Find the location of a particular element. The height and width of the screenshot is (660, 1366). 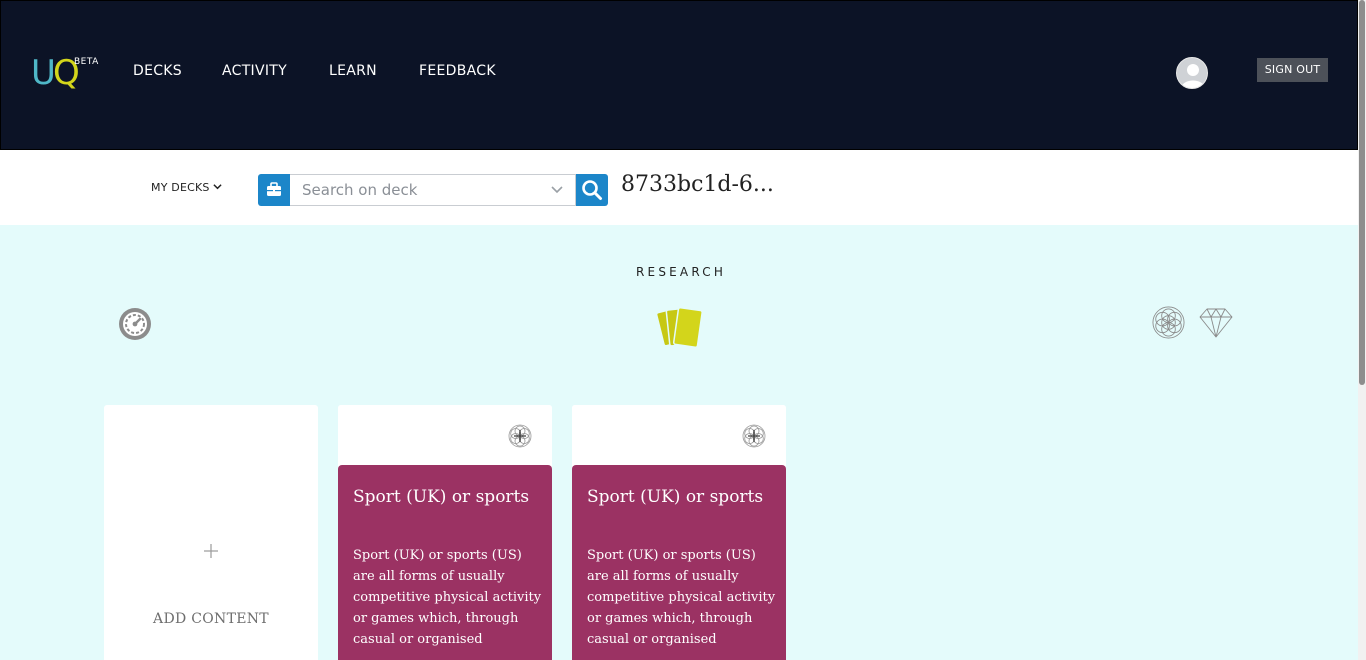

section-label: RESEARCH is located at coordinates (681, 272).